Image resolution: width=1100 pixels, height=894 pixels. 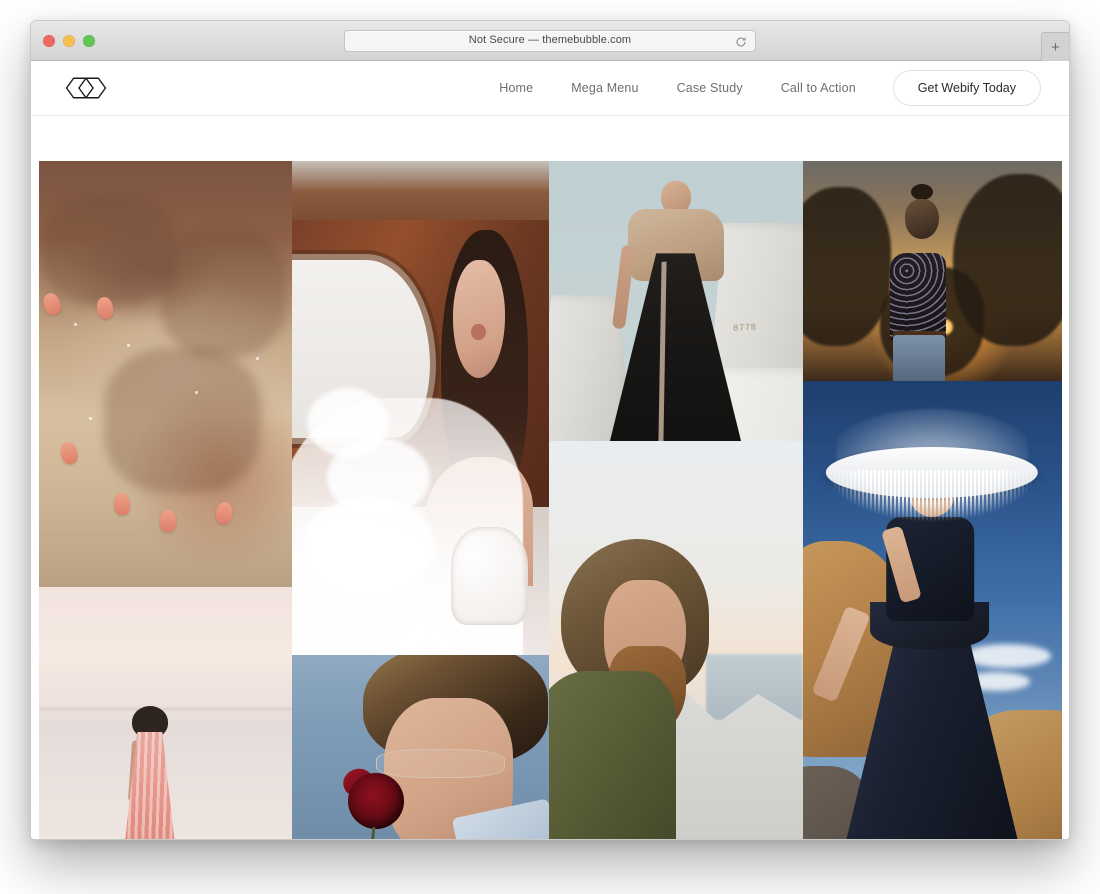 I want to click on address-bar: Not Secure — themebubble.com, so click(x=550, y=40).